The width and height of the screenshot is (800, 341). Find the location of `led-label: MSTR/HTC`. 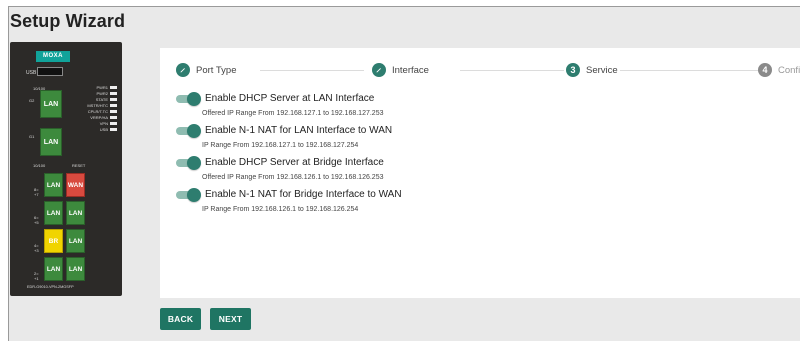

led-label: MSTR/HTC is located at coordinates (97, 105).